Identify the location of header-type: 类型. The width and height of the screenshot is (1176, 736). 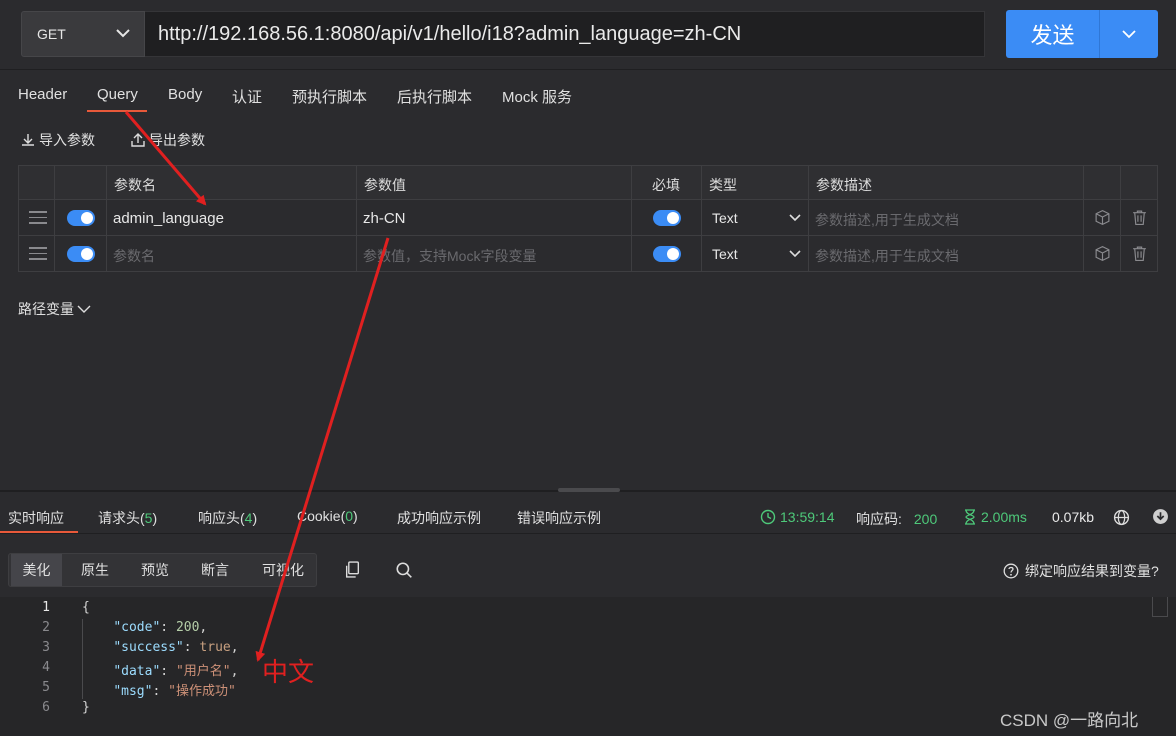
(755, 182).